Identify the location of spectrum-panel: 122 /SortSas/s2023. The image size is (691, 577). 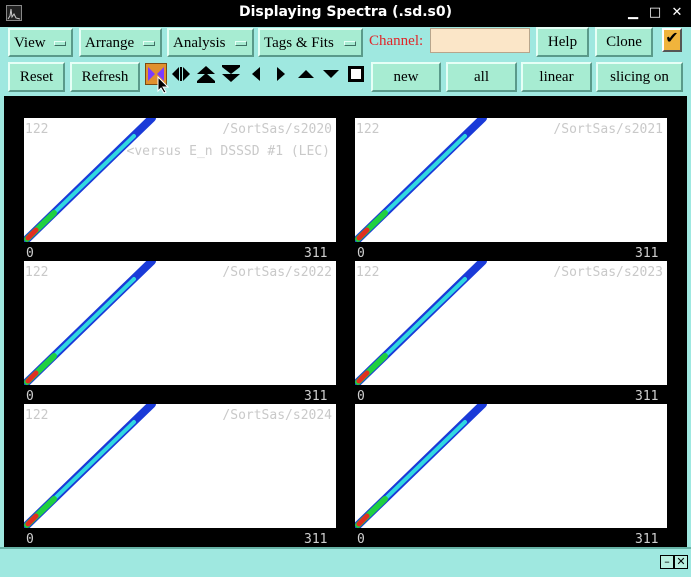
(510, 322).